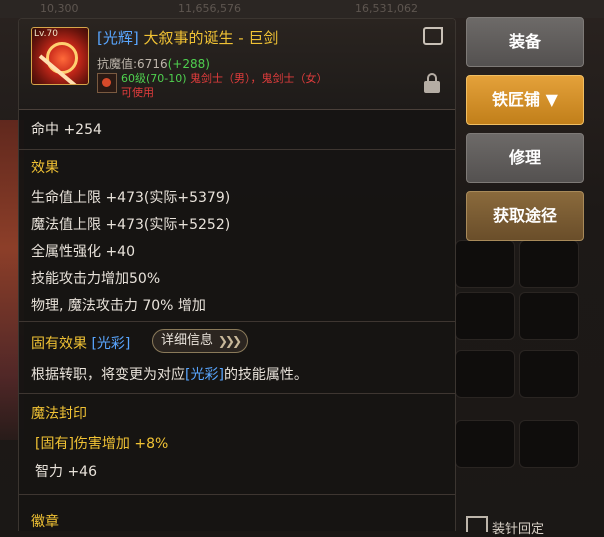  I want to click on detail-info-button: 详细信息 ❯❯❯, so click(200, 341).